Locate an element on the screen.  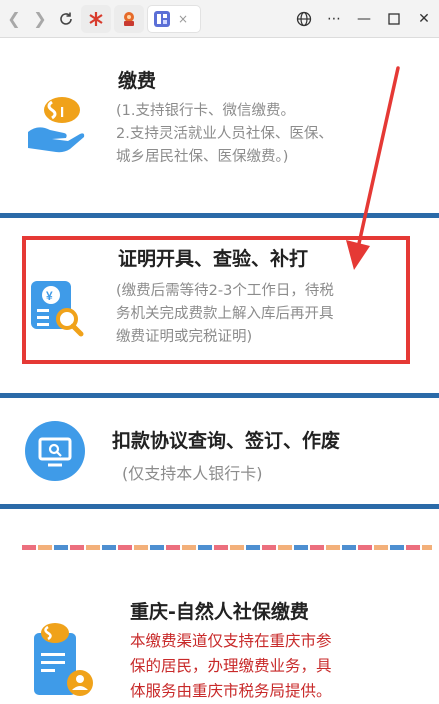
chongqing-title: 重庆-自然人社保缴费 is located at coordinates (219, 612).